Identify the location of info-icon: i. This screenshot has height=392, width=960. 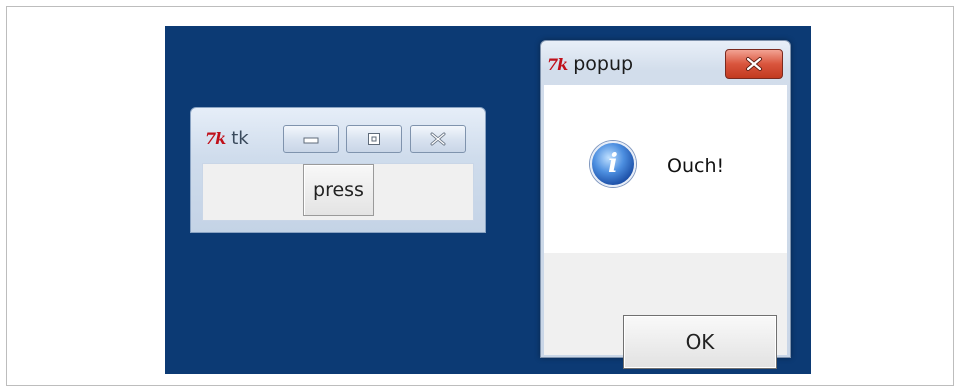
(613, 164).